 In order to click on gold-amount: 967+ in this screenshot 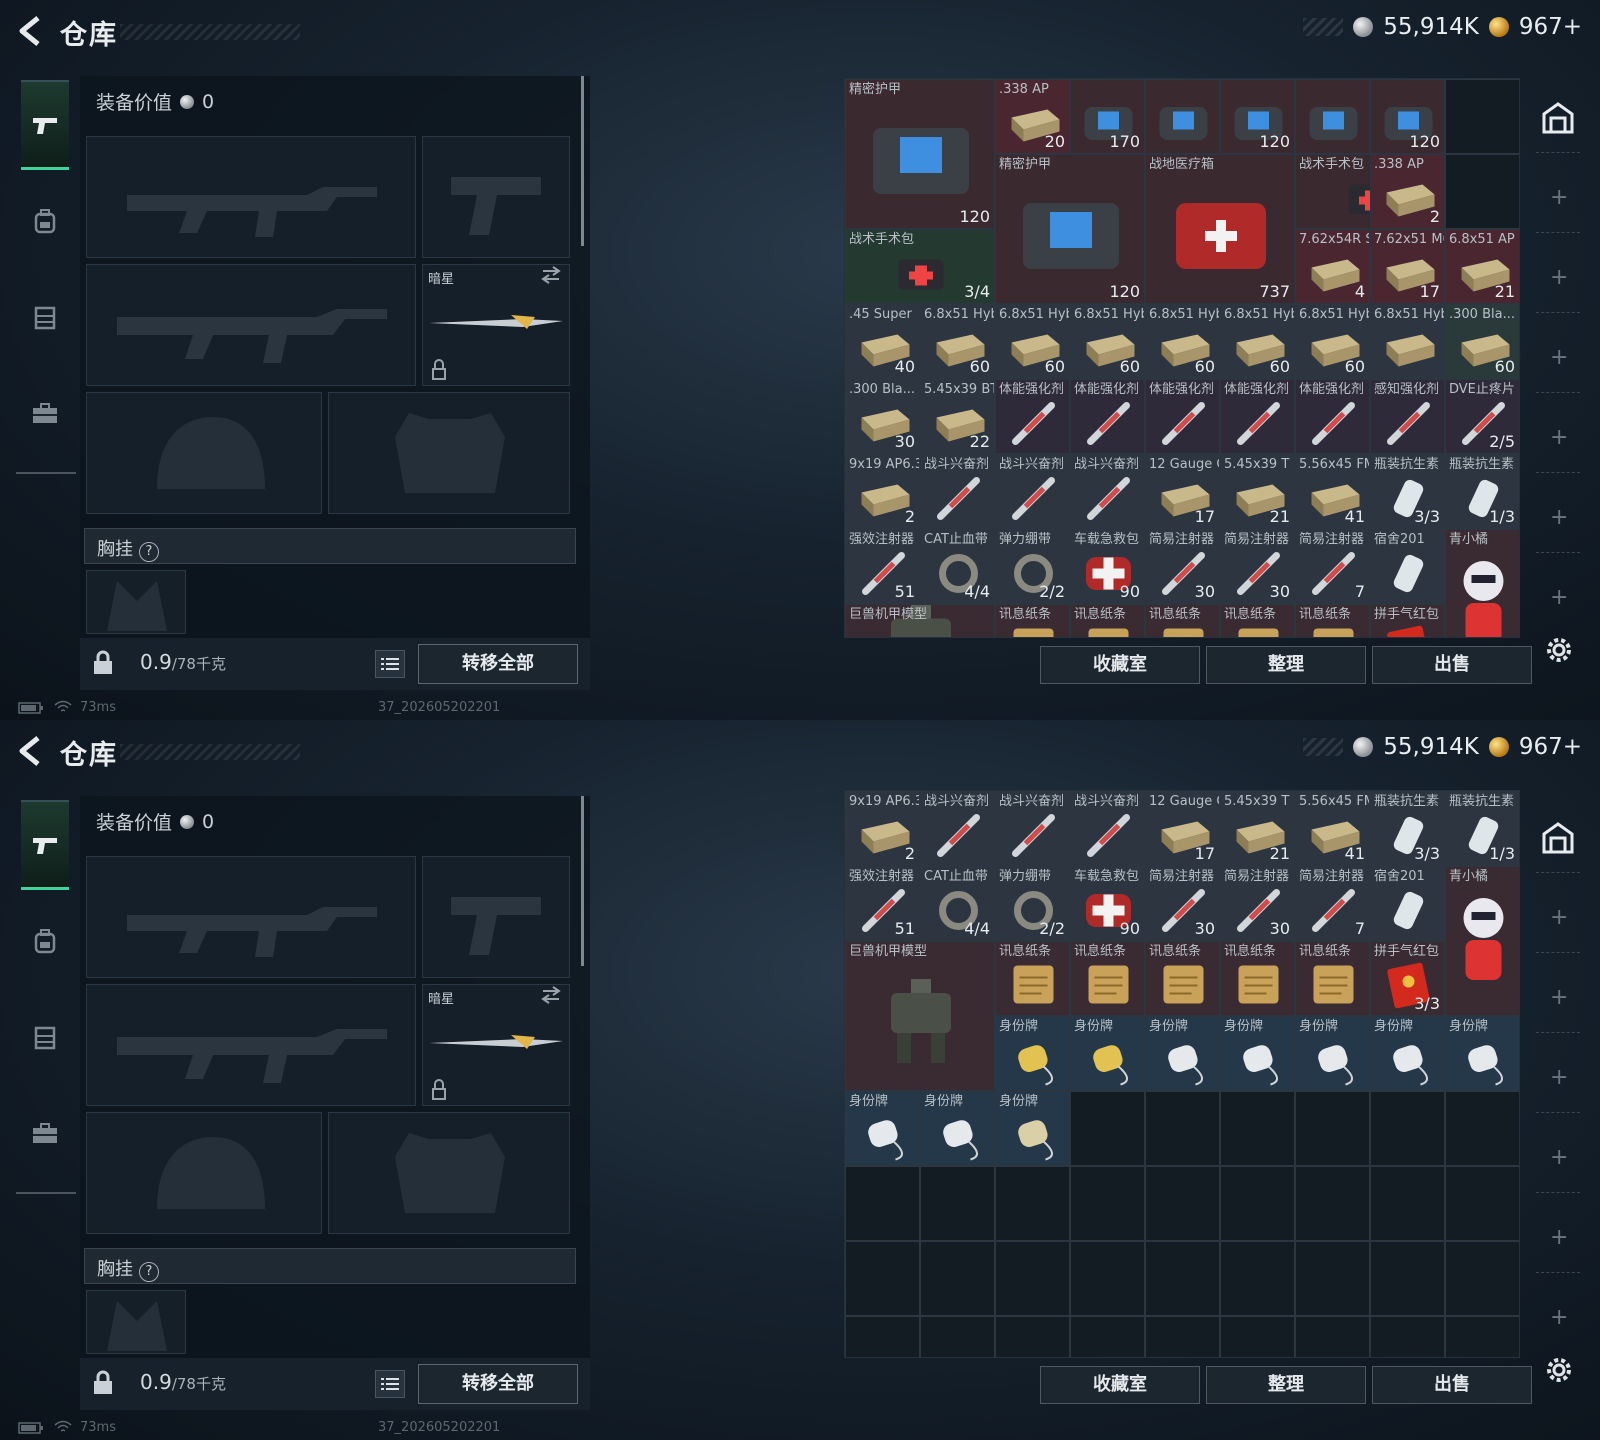, I will do `click(1550, 747)`.